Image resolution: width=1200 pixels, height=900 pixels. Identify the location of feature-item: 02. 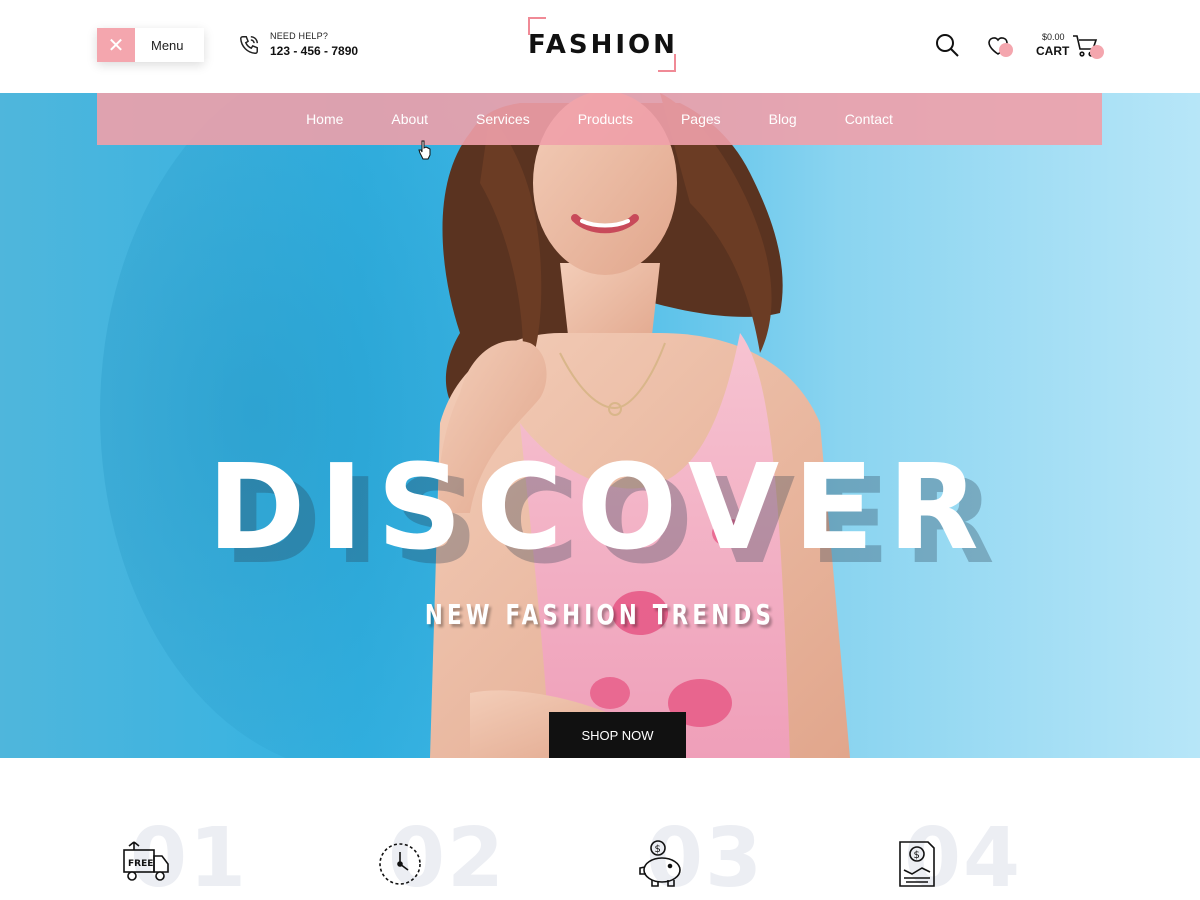
(448, 859).